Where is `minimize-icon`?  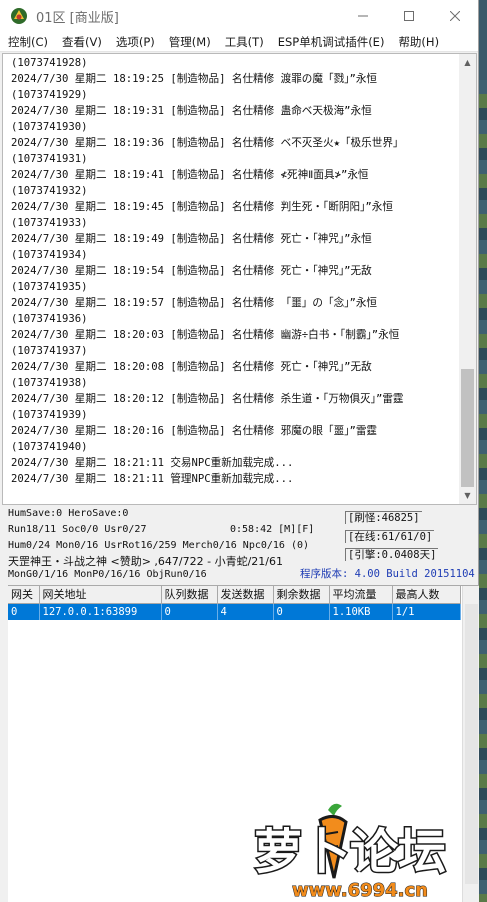 minimize-icon is located at coordinates (363, 16).